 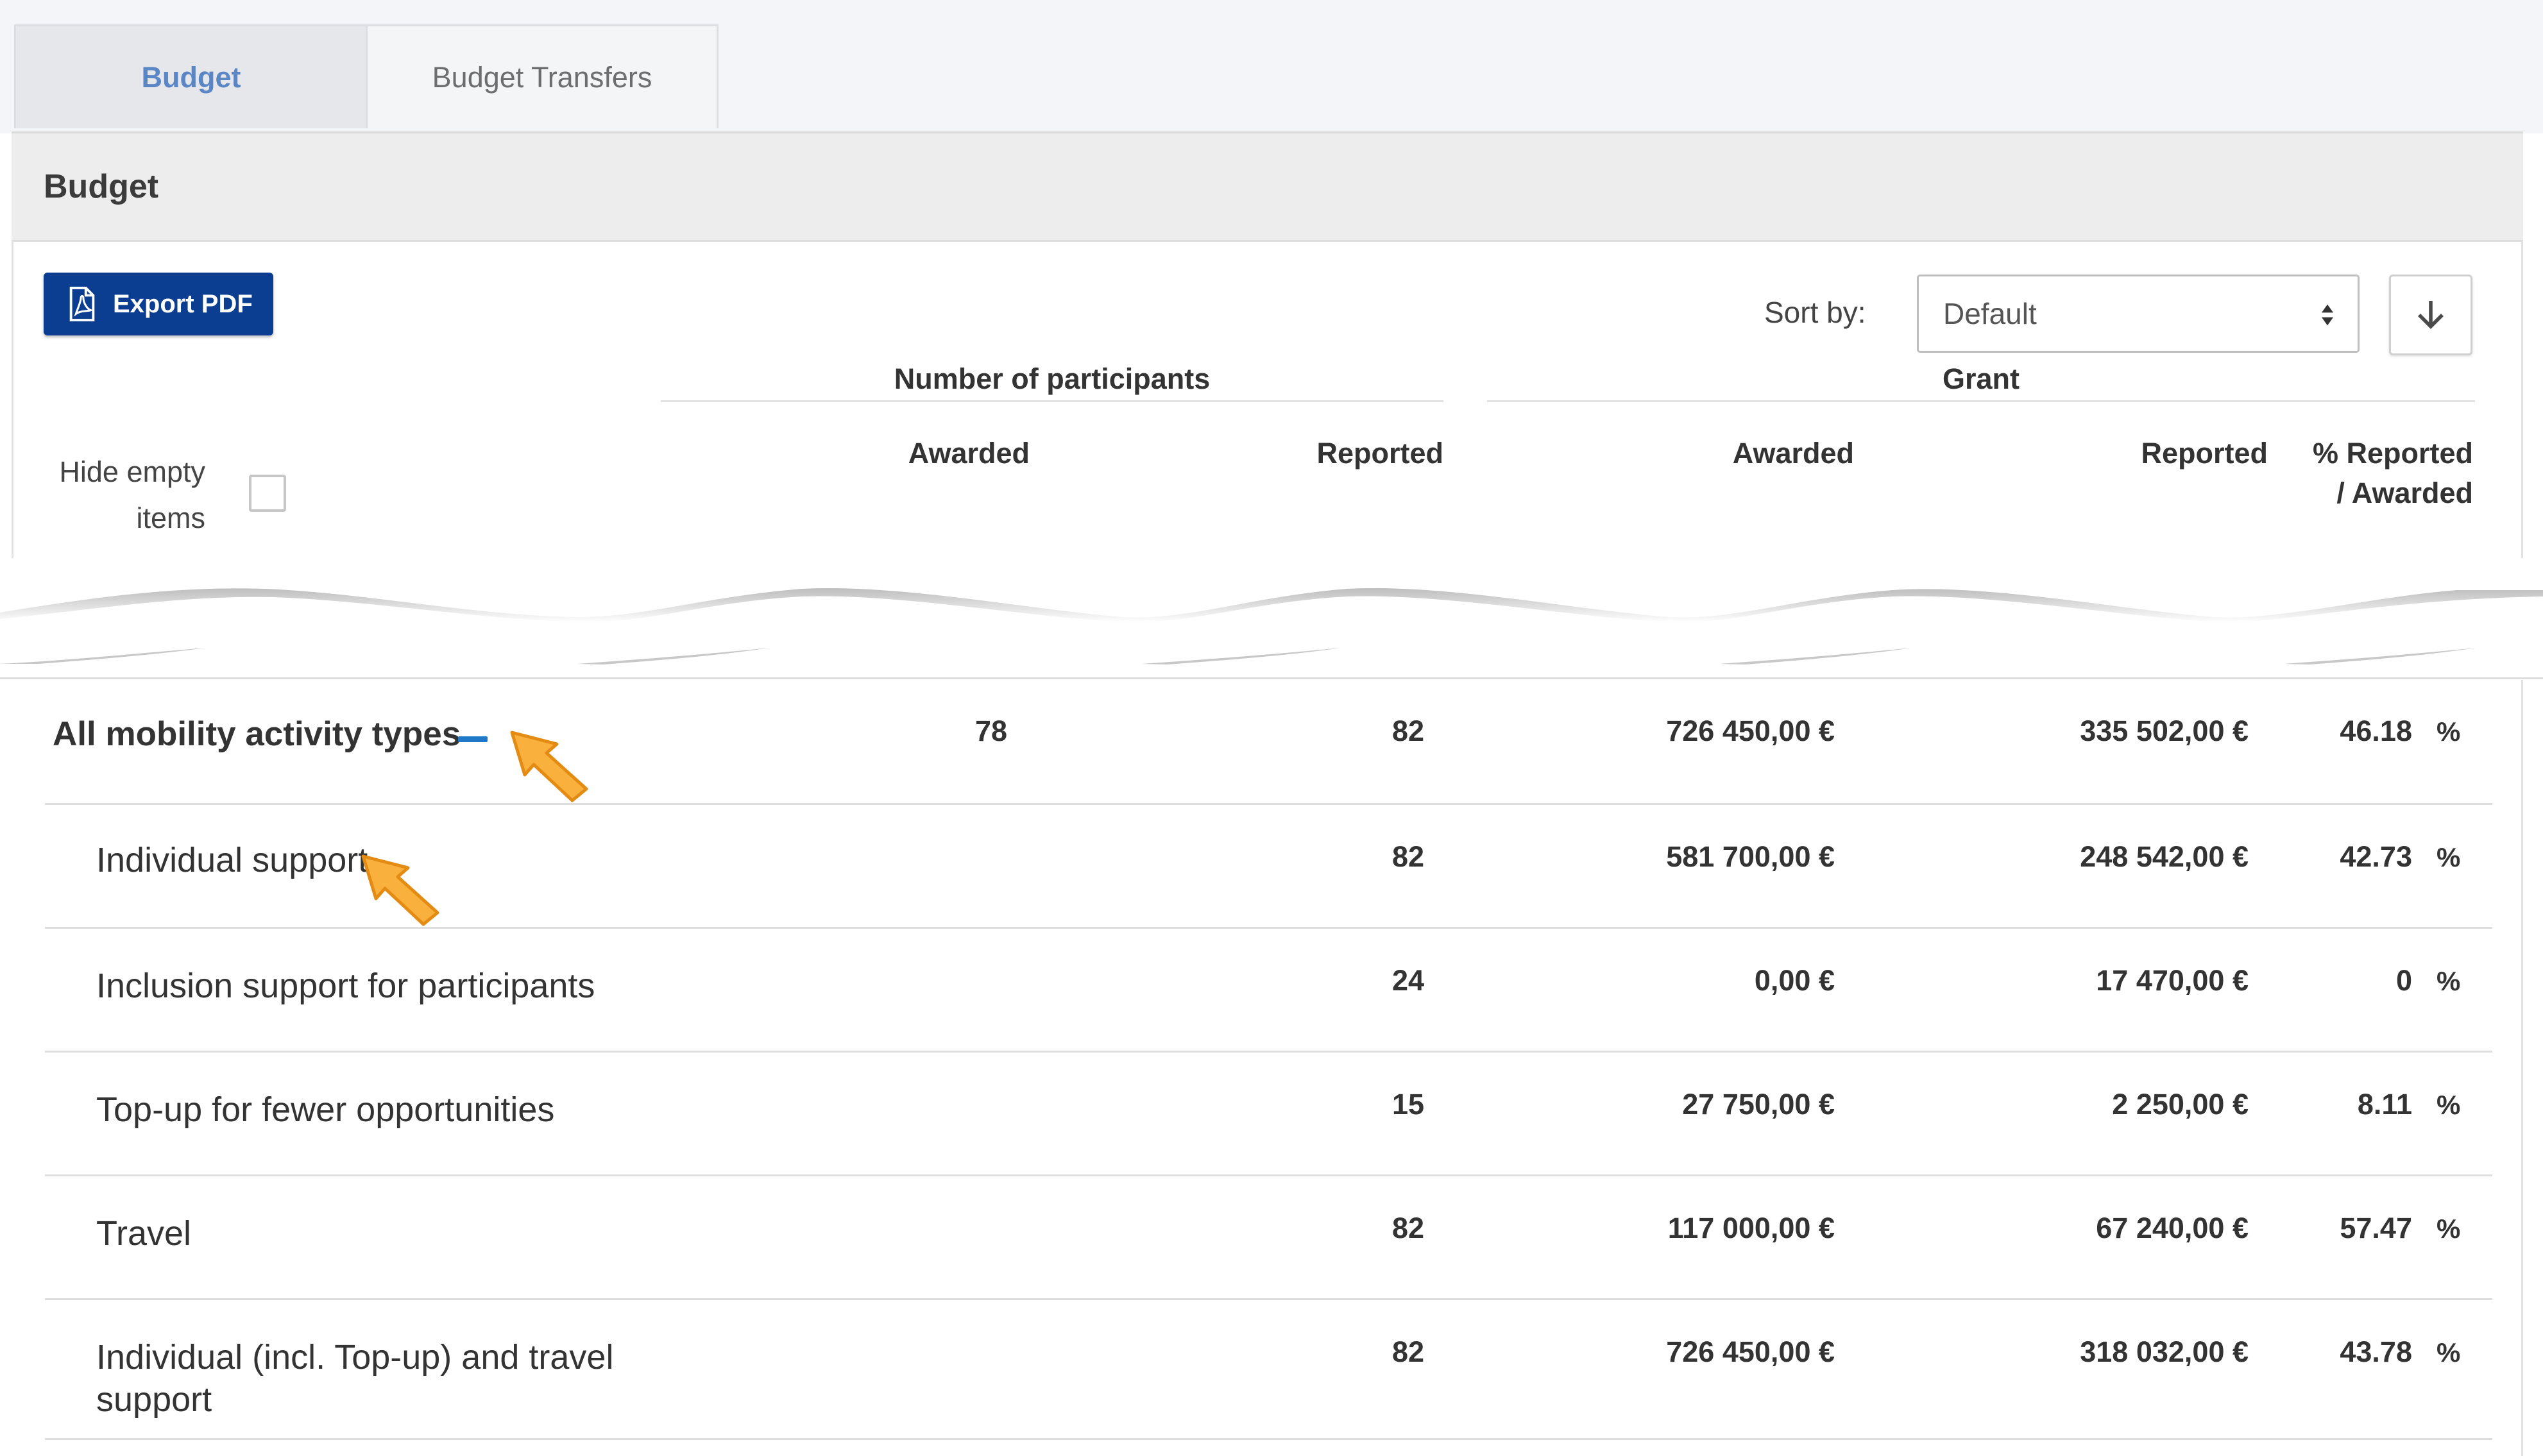 I want to click on arrow-down-icon, so click(x=2431, y=315).